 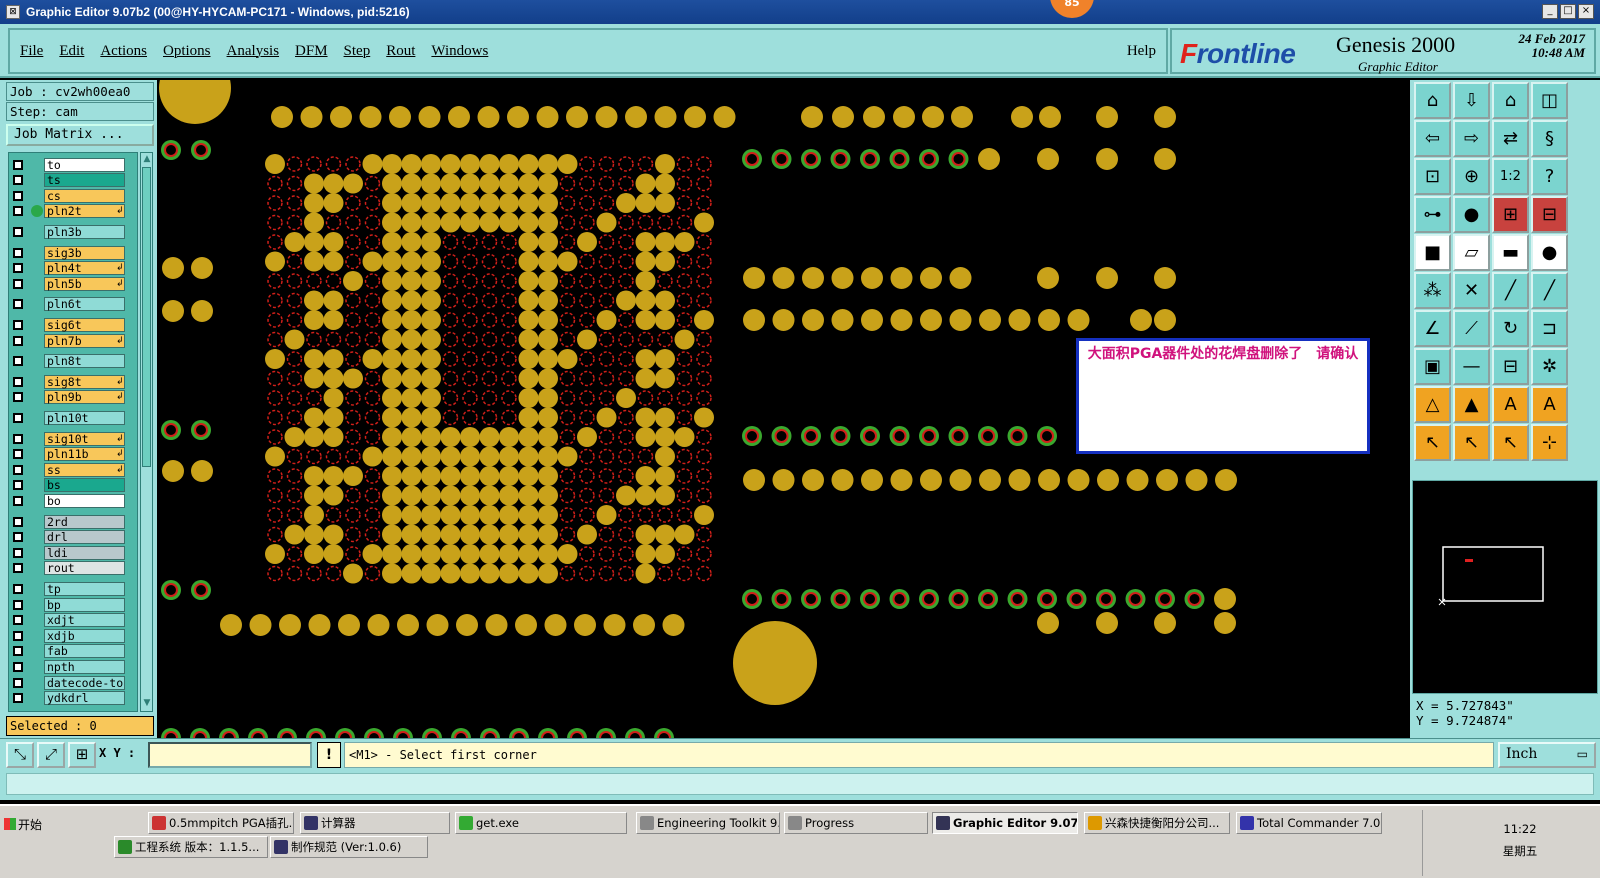 What do you see at coordinates (1223, 396) in the screenshot?
I see `note-popup: 大面积PGA器件处的花焊盘删除了 请确认` at bounding box center [1223, 396].